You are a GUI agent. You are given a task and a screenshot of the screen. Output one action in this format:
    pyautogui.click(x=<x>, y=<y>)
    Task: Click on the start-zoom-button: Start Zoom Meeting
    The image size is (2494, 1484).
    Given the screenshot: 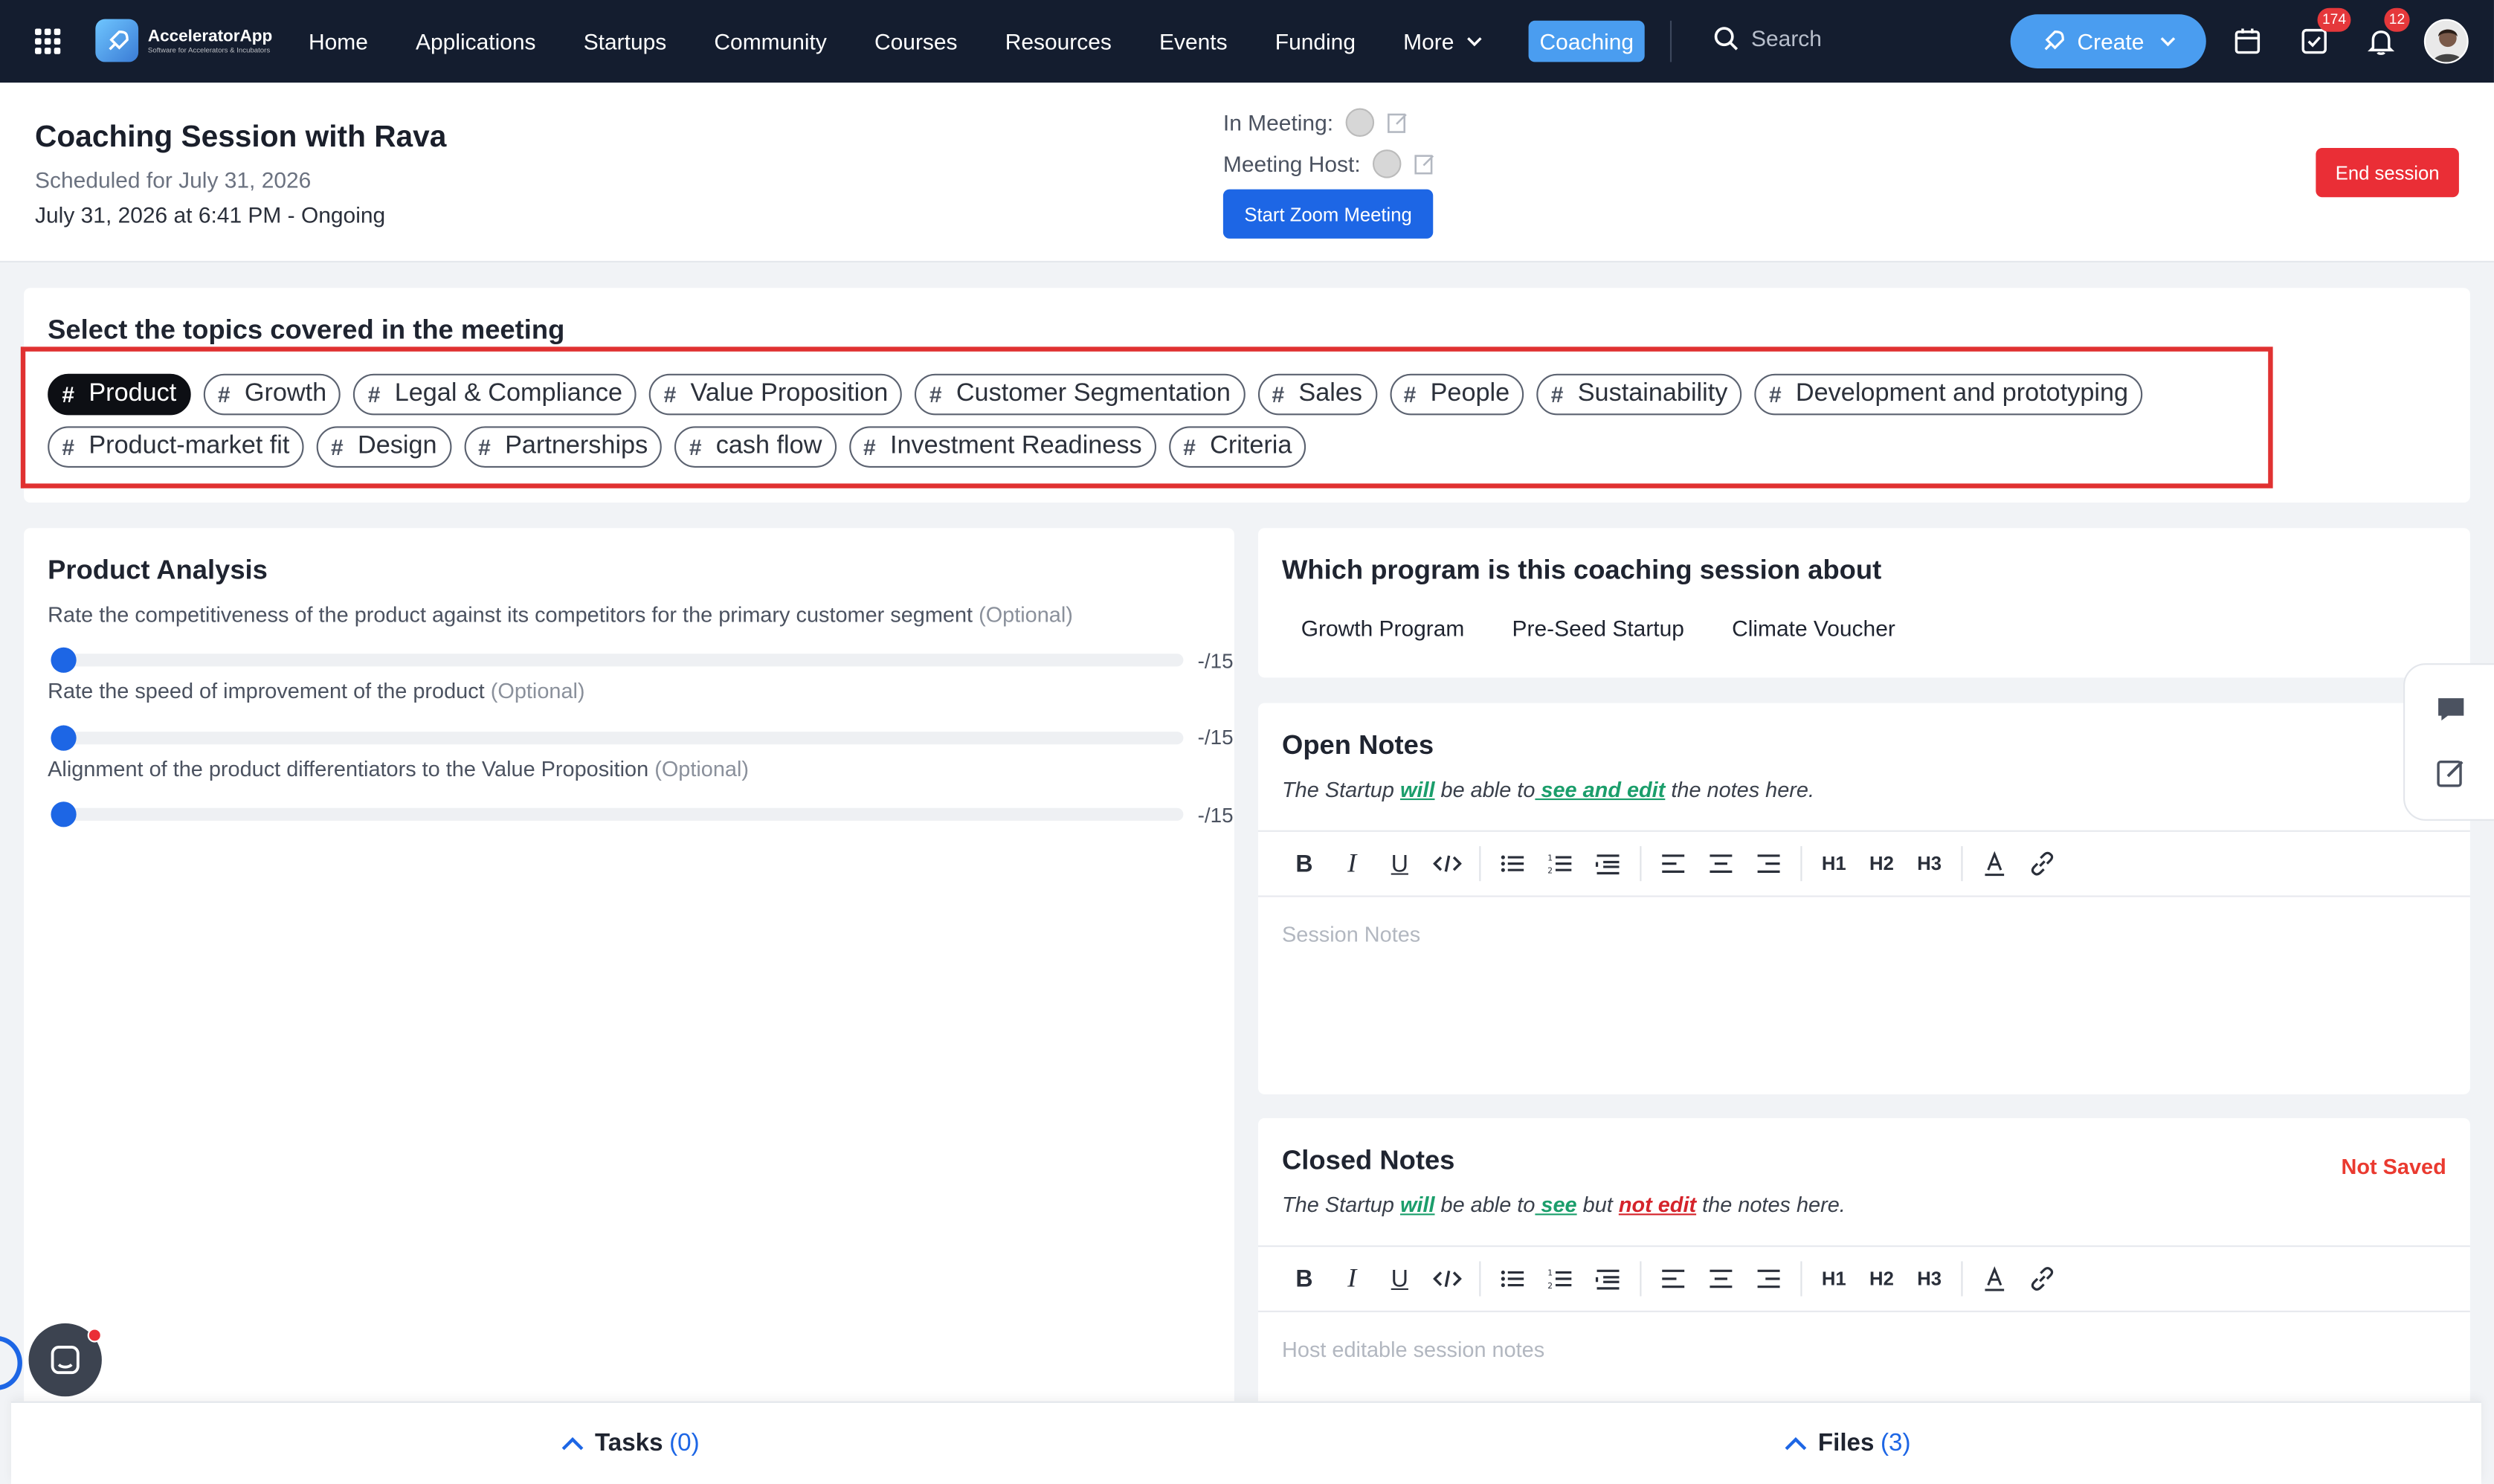 What is the action you would take?
    pyautogui.click(x=1328, y=214)
    